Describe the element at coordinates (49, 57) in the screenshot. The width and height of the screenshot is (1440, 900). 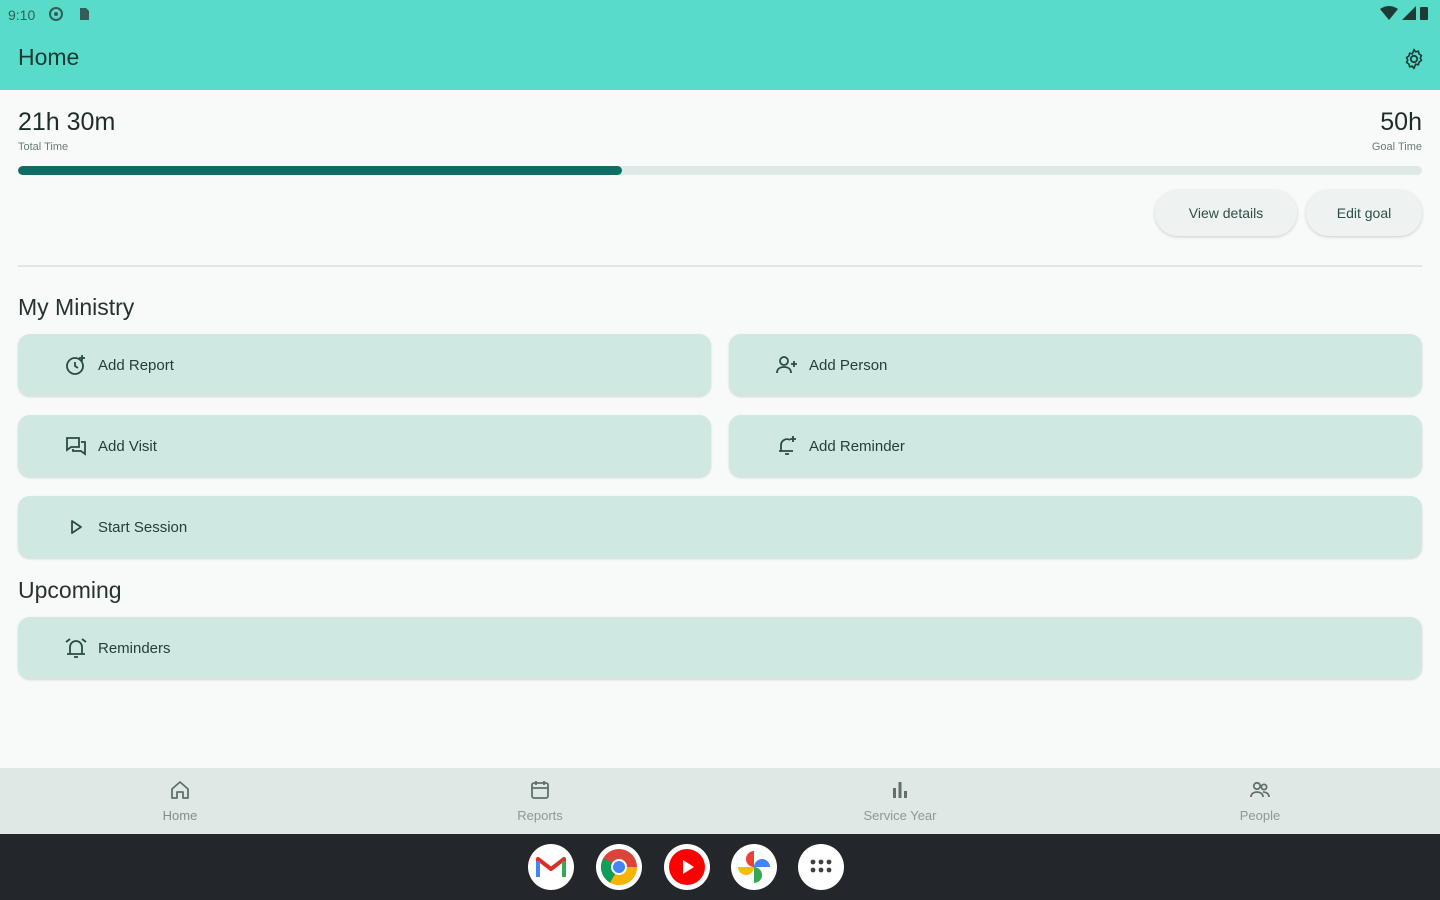
I see `page-title: Home` at that location.